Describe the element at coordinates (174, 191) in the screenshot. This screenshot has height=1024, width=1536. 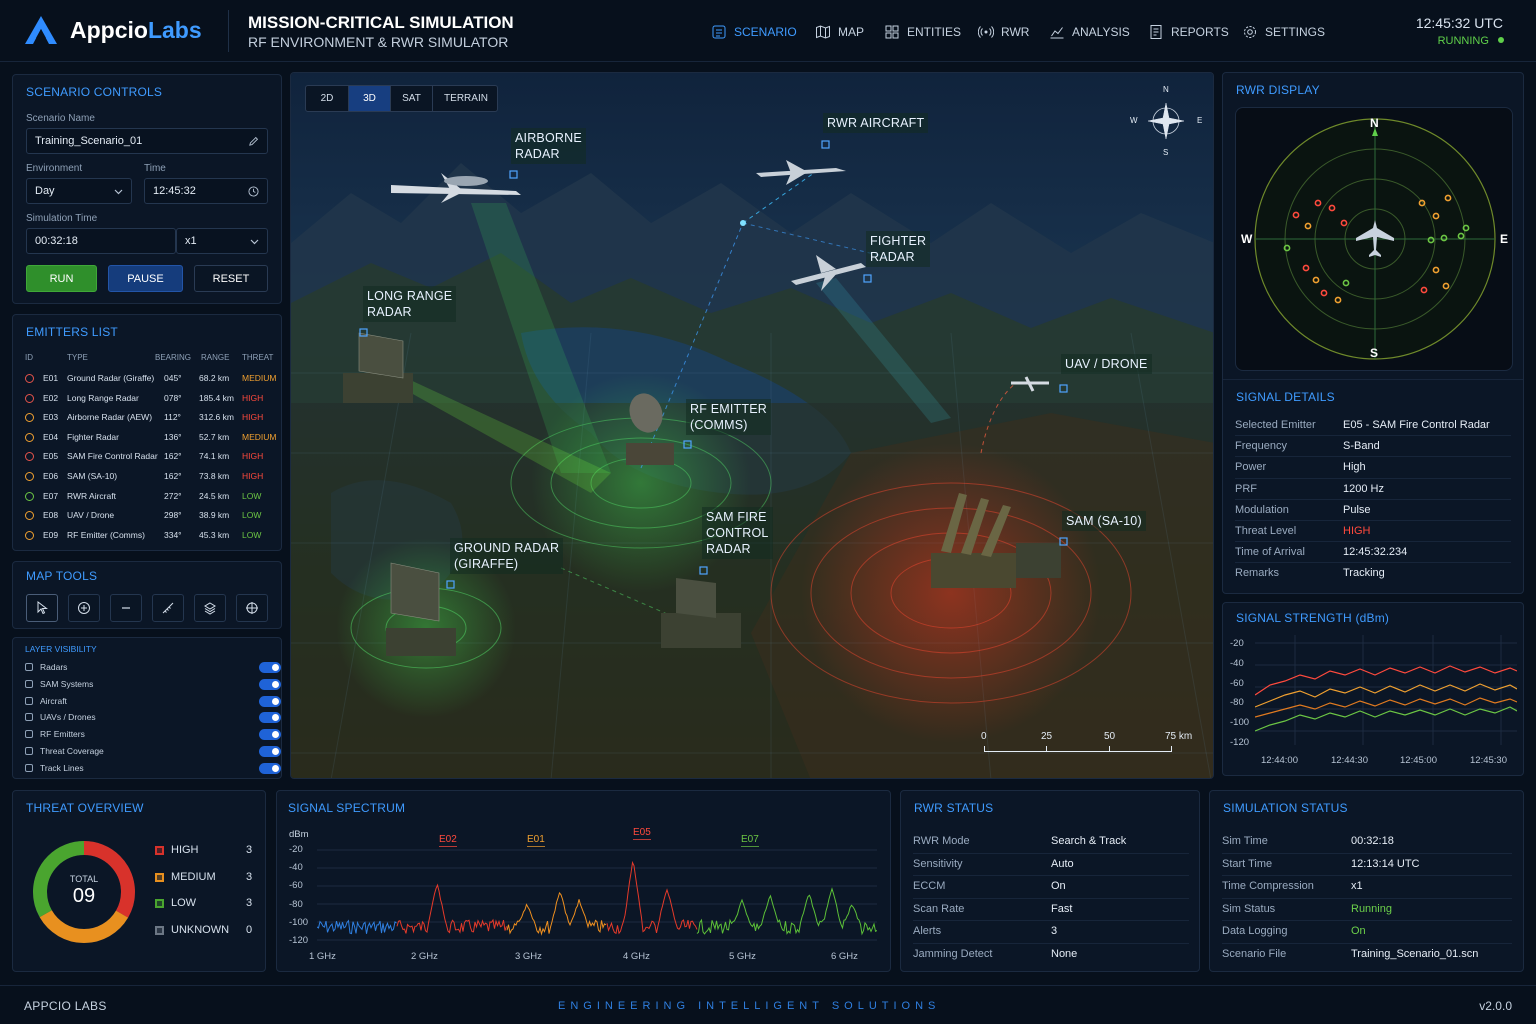
I see `time-value: 12:45:32` at that location.